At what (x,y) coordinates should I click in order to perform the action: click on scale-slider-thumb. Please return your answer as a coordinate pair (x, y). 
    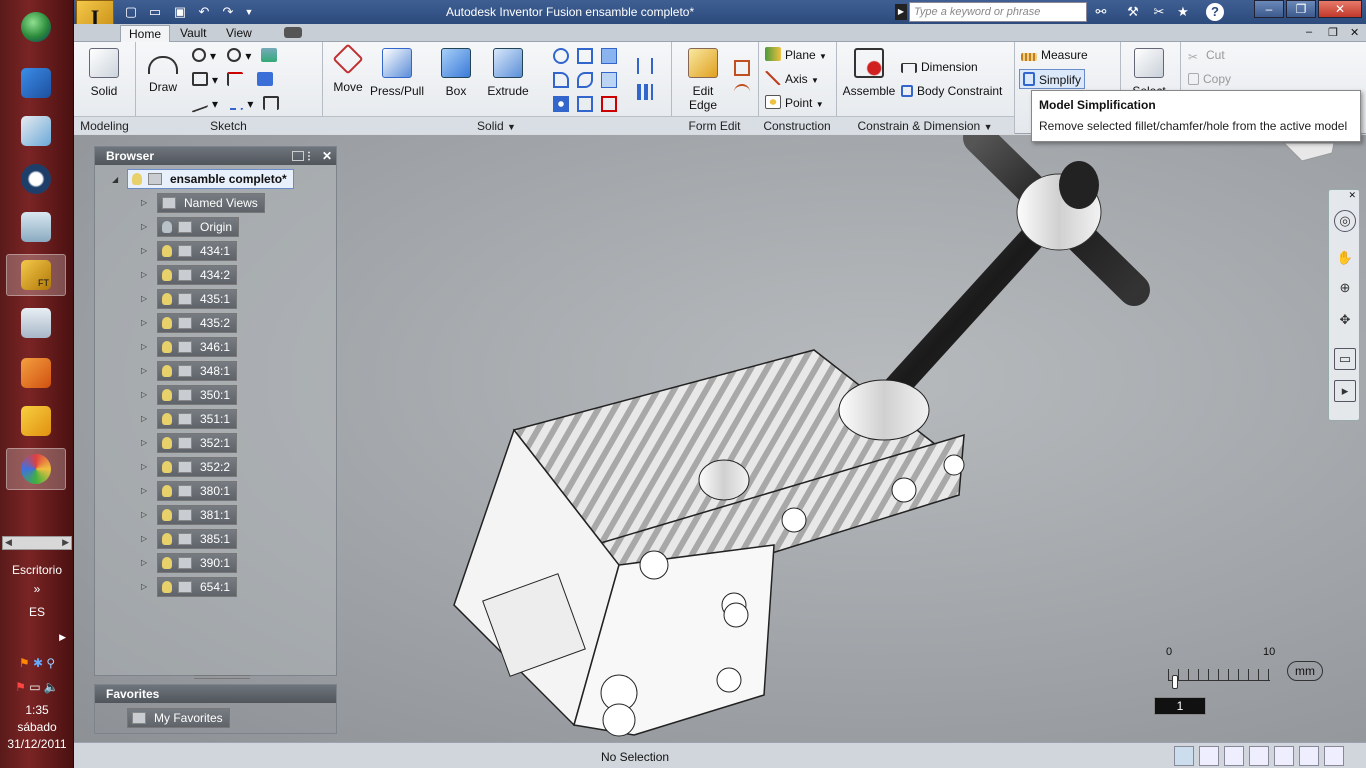
    Looking at the image, I should click on (1175, 682).